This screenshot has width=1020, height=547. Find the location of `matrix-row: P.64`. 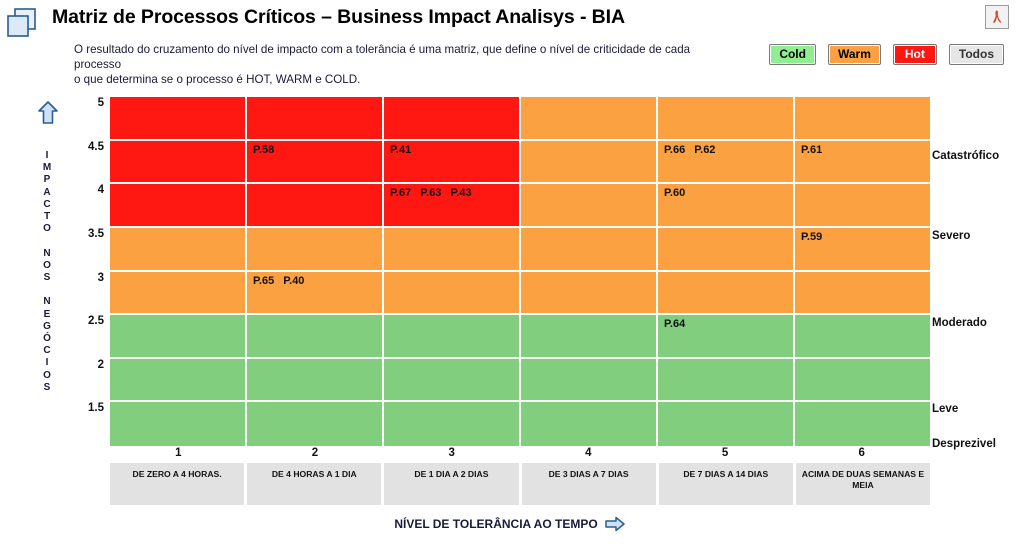

matrix-row: P.64 is located at coordinates (520, 337).